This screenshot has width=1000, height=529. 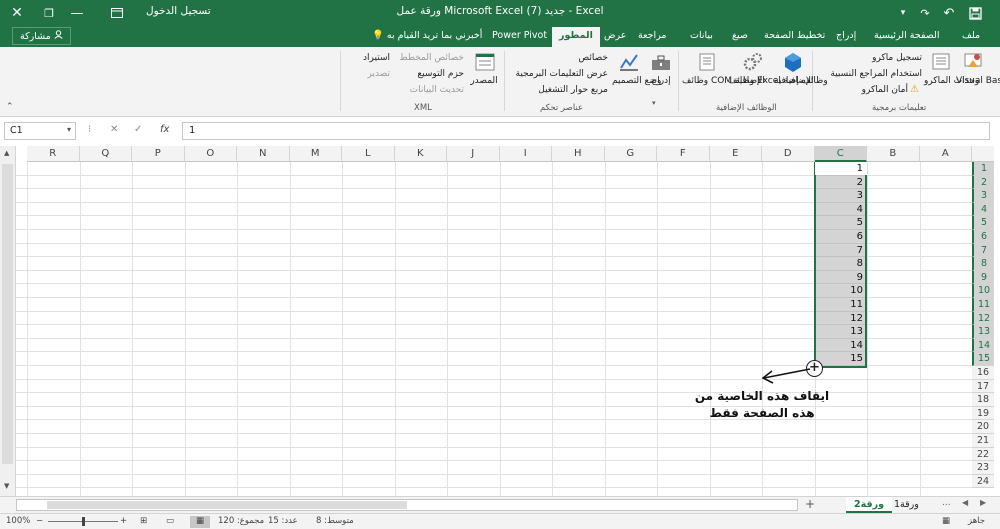 I want to click on sheet-tab-1: ورقة1, so click(x=906, y=505).